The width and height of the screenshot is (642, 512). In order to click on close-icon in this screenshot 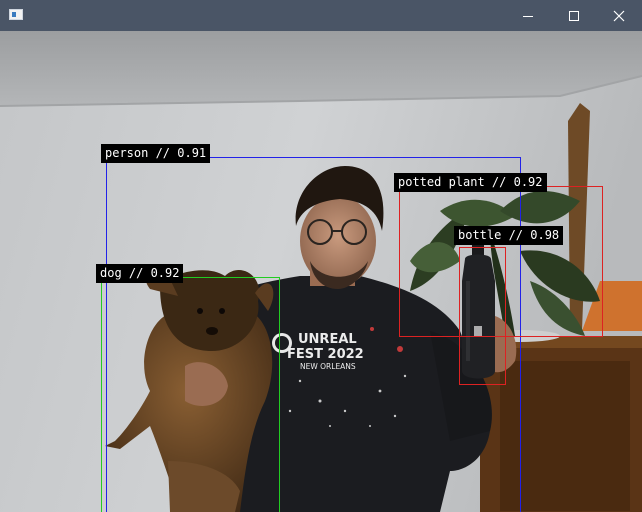, I will do `click(619, 15)`.